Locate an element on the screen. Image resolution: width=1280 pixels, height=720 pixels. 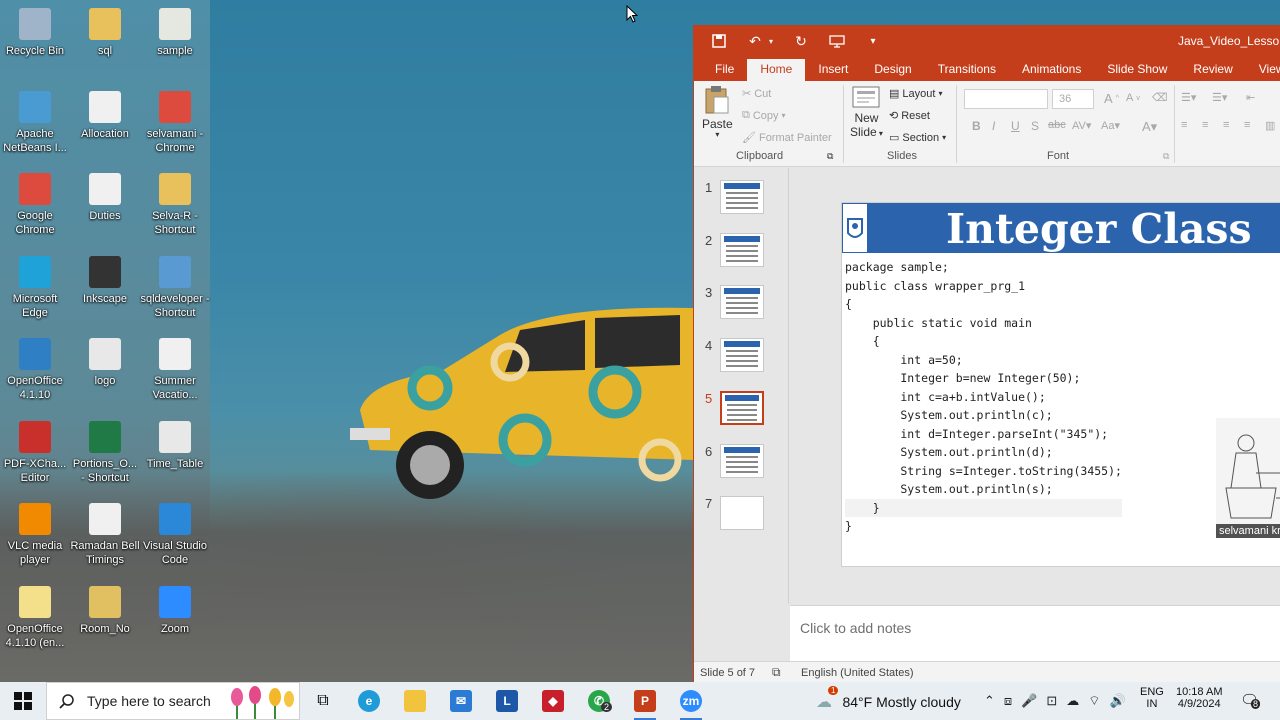
copy-button: ⧉ Copy ▾ is located at coordinates (764, 115).